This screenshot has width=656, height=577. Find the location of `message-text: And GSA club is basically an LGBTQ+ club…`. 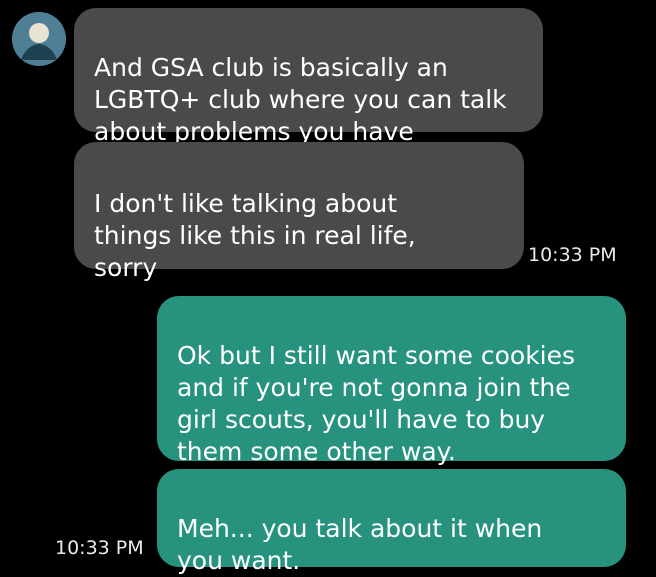

message-text: And GSA club is basically an LGBTQ+ club… is located at coordinates (300, 99).